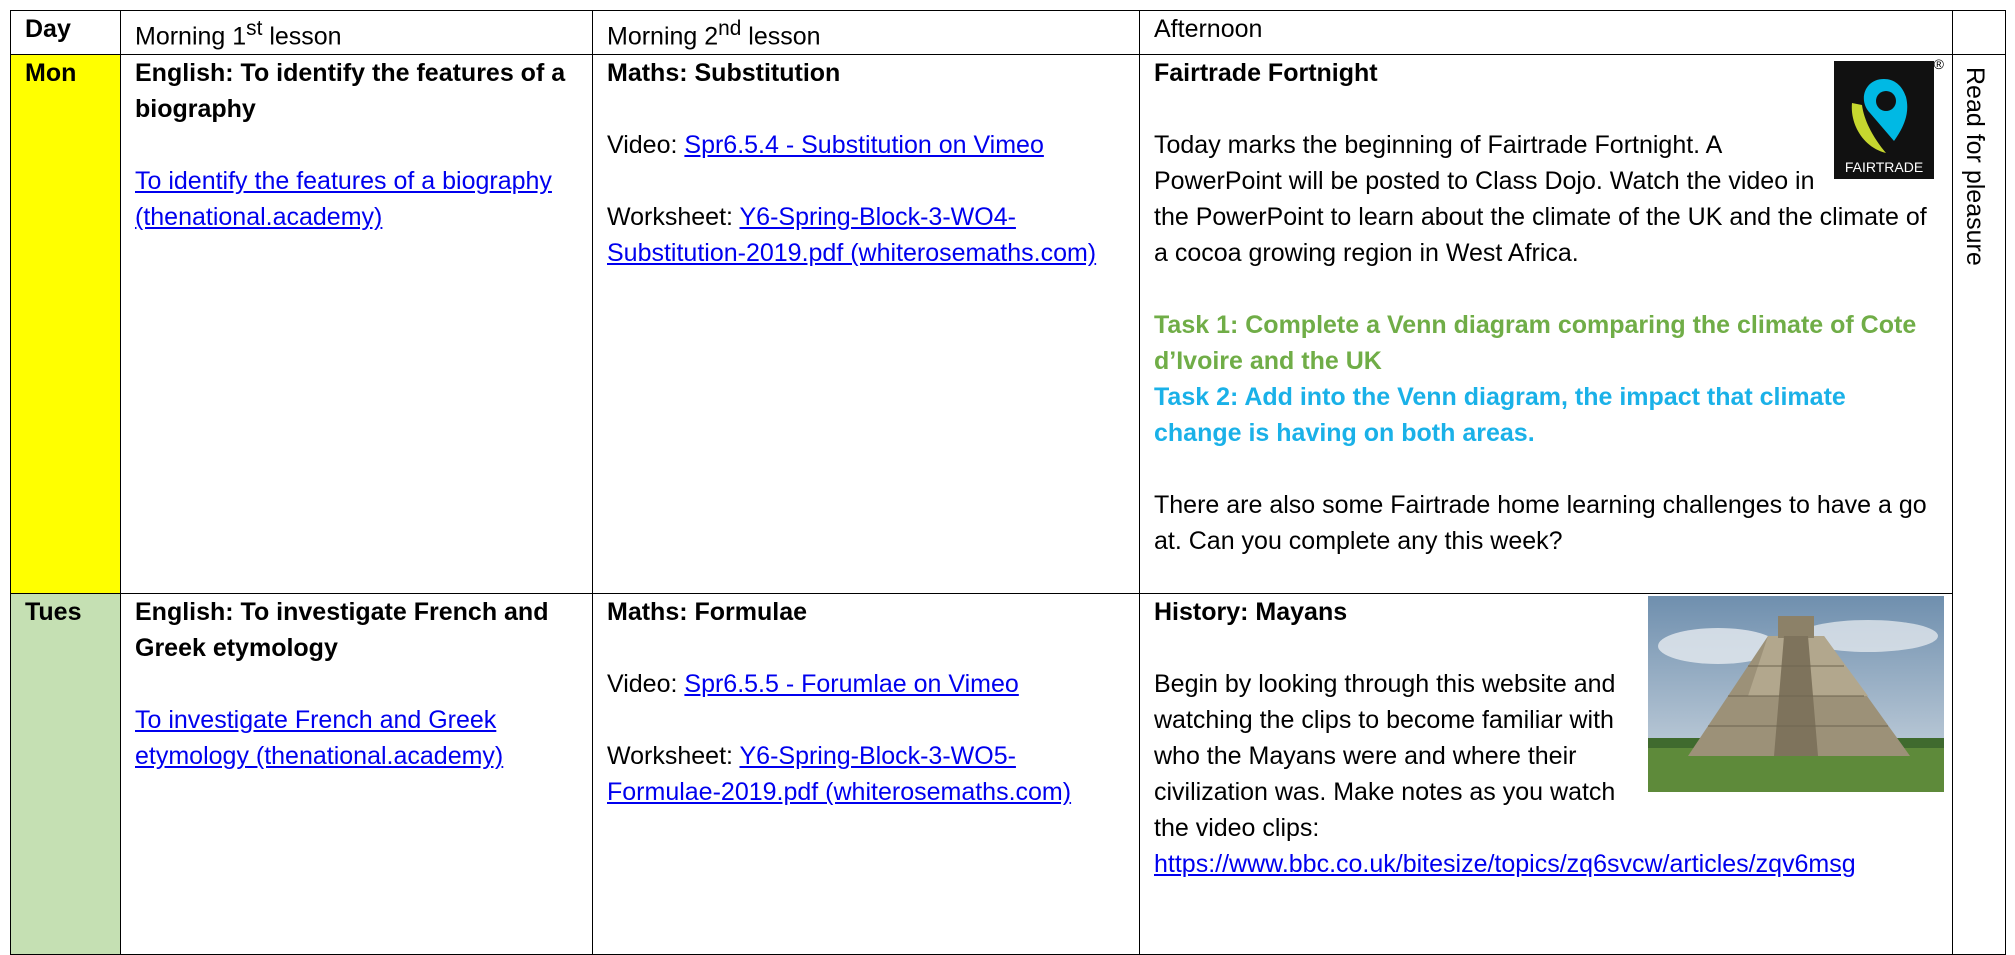 The height and width of the screenshot is (955, 2015). What do you see at coordinates (302, 36) in the screenshot?
I see `header-morning-1-suffix: lesson` at bounding box center [302, 36].